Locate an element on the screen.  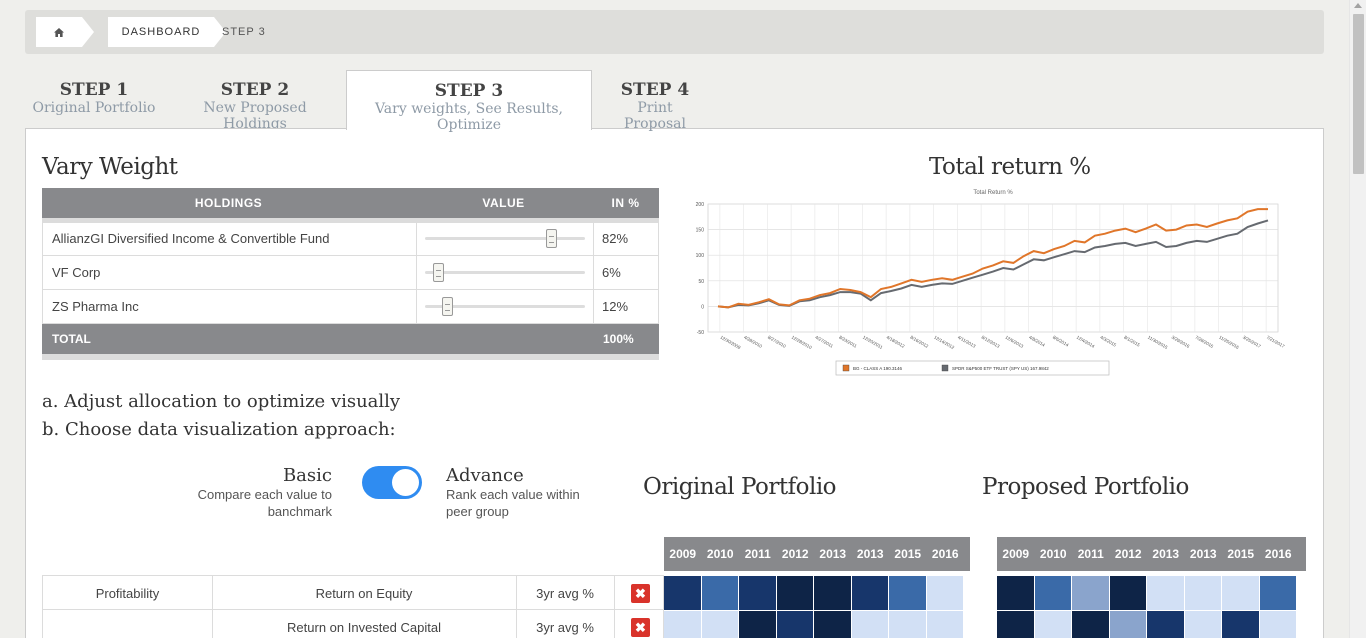
proposed-portfolio-title: Proposed Portfolio is located at coordinates (1085, 487).